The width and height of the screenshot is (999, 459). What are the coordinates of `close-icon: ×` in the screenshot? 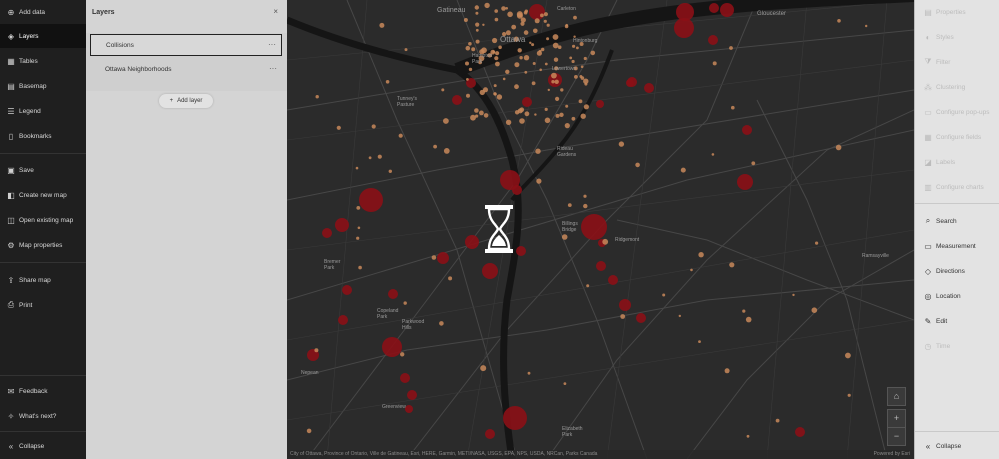 It's located at (275, 11).